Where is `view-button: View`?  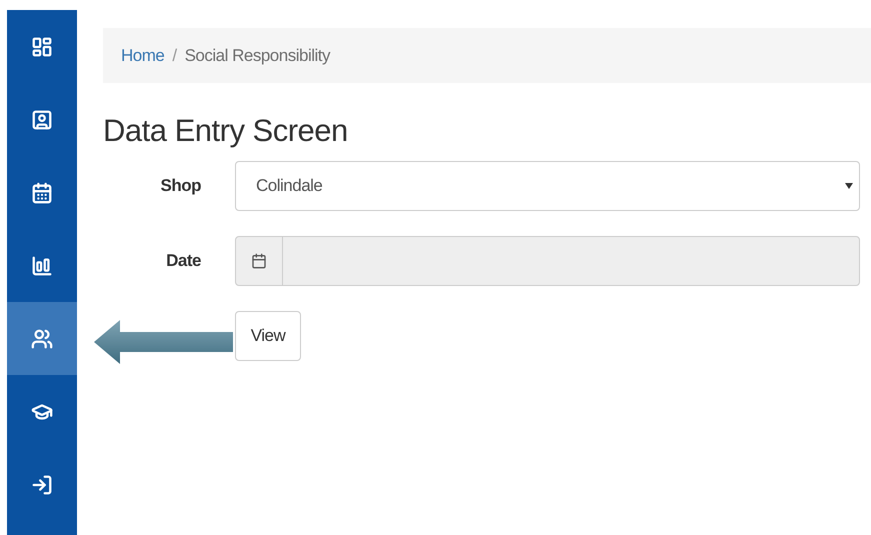 view-button: View is located at coordinates (268, 336).